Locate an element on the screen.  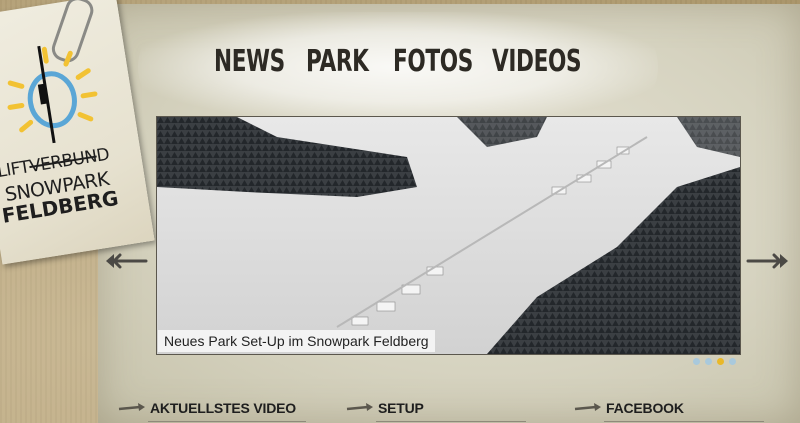
slide-caption: Neues Park Set-Up im Snowpark Feldberg is located at coordinates (296, 341).